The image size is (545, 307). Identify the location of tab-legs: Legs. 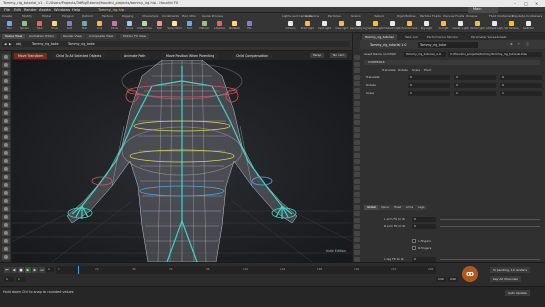
(421, 207).